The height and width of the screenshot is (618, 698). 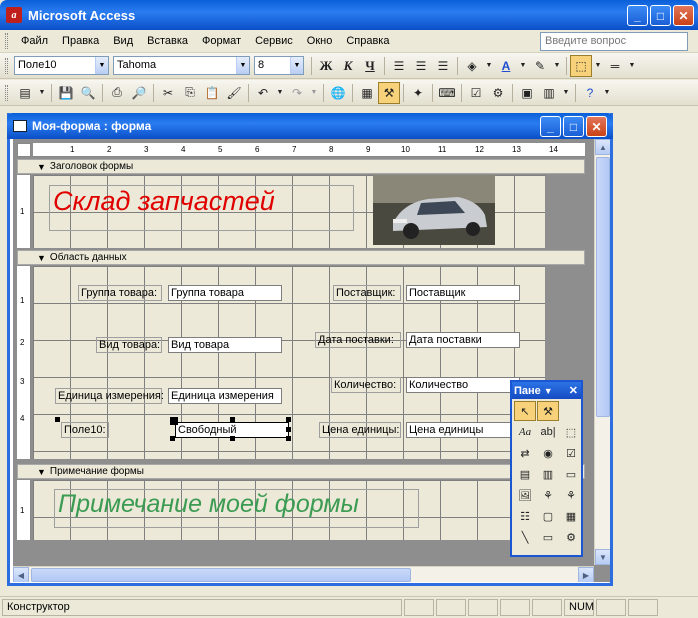 What do you see at coordinates (309, 150) in the screenshot?
I see `horizontal-ruler: 1 2 3 4 5 6 7 8 9 10 11 12 13 14` at bounding box center [309, 150].